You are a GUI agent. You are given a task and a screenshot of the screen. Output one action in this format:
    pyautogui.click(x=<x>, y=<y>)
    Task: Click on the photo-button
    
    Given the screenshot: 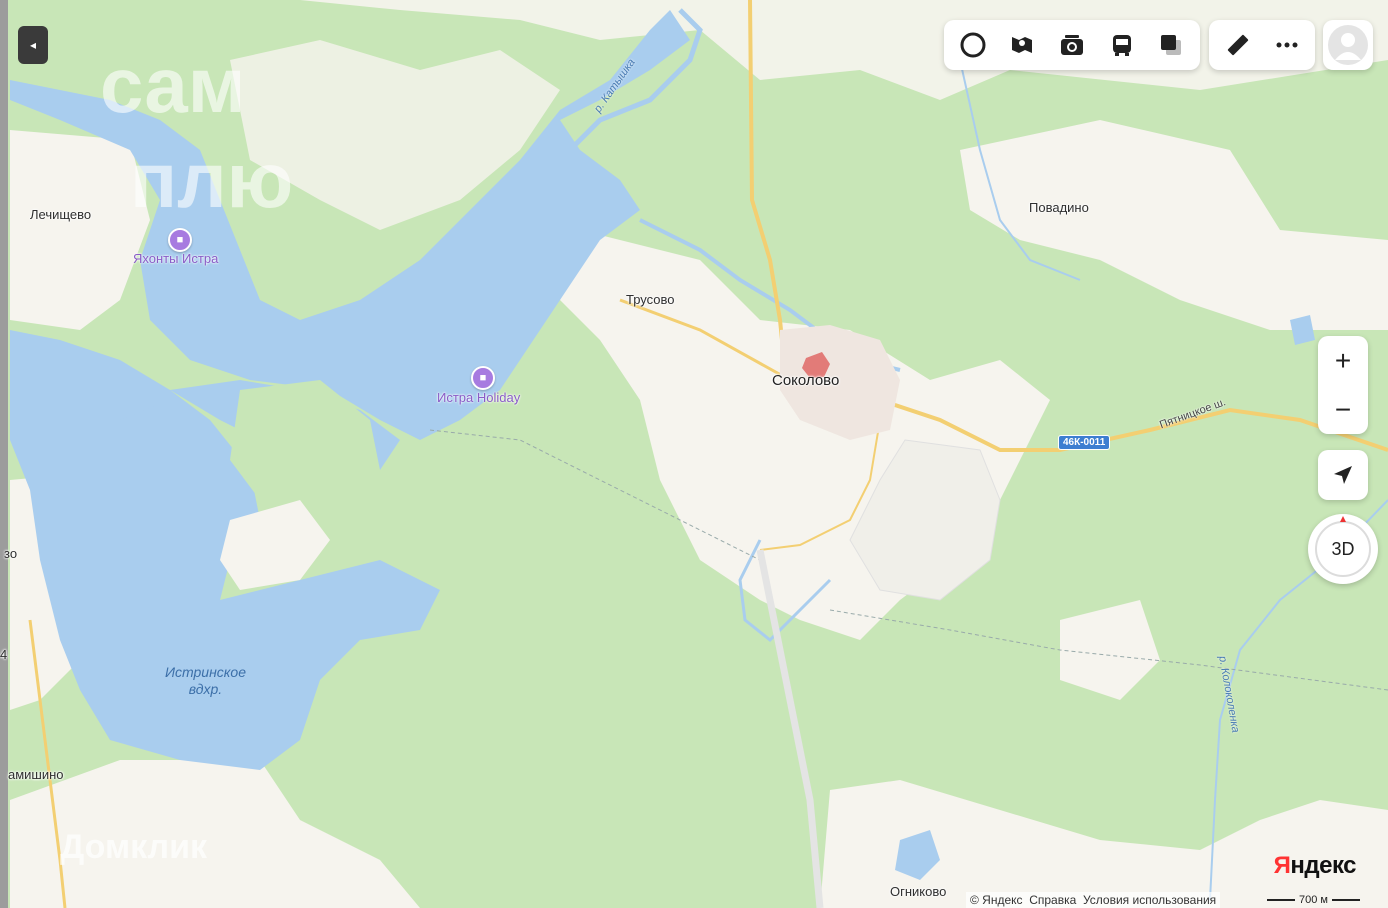 What is the action you would take?
    pyautogui.click(x=1072, y=45)
    